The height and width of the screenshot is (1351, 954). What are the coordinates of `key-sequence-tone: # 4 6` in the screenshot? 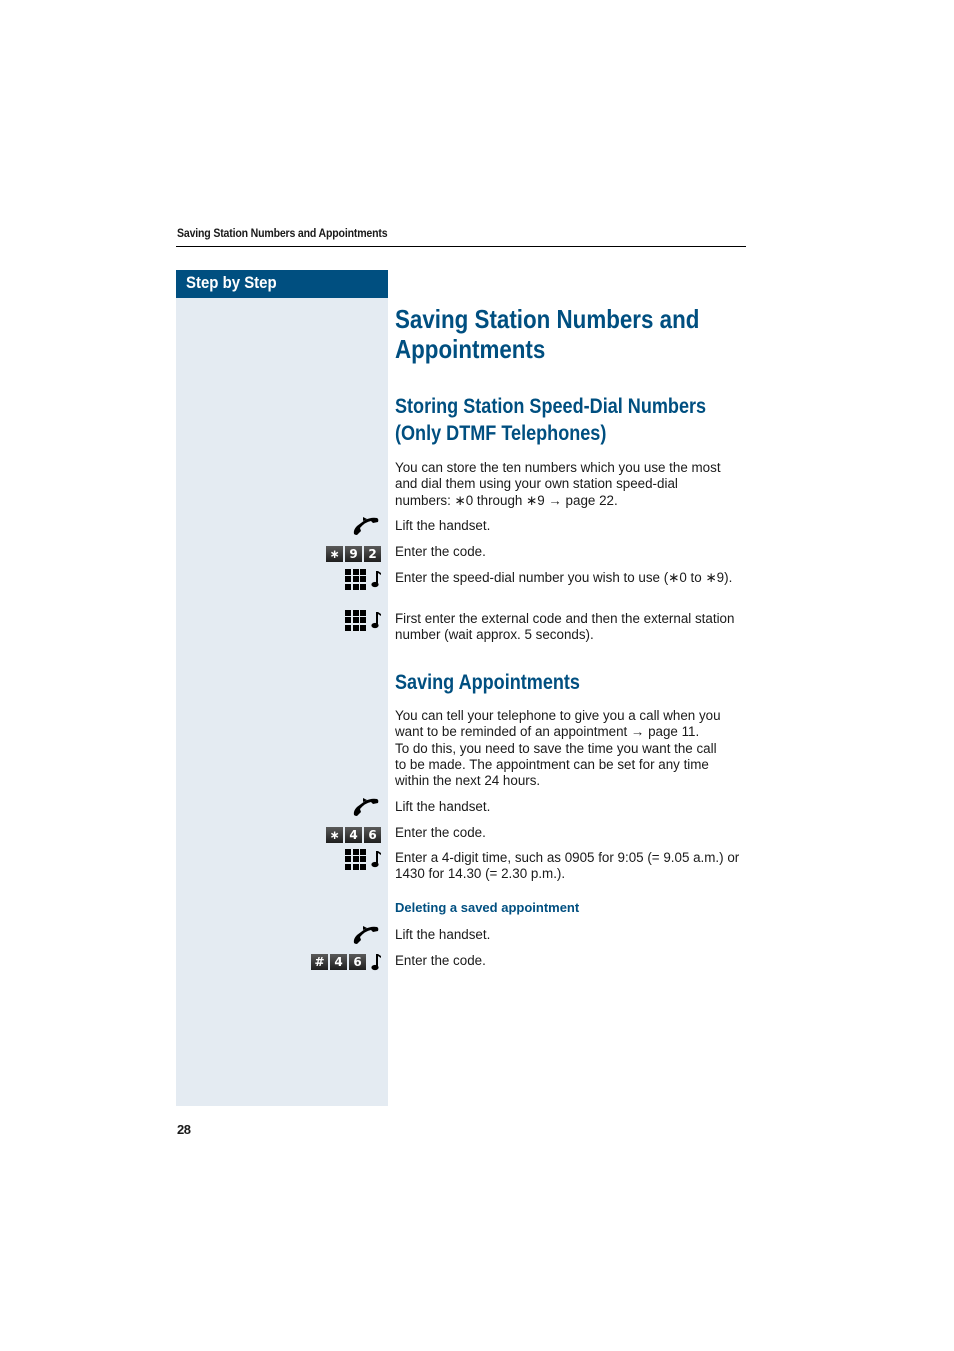 It's located at (346, 962).